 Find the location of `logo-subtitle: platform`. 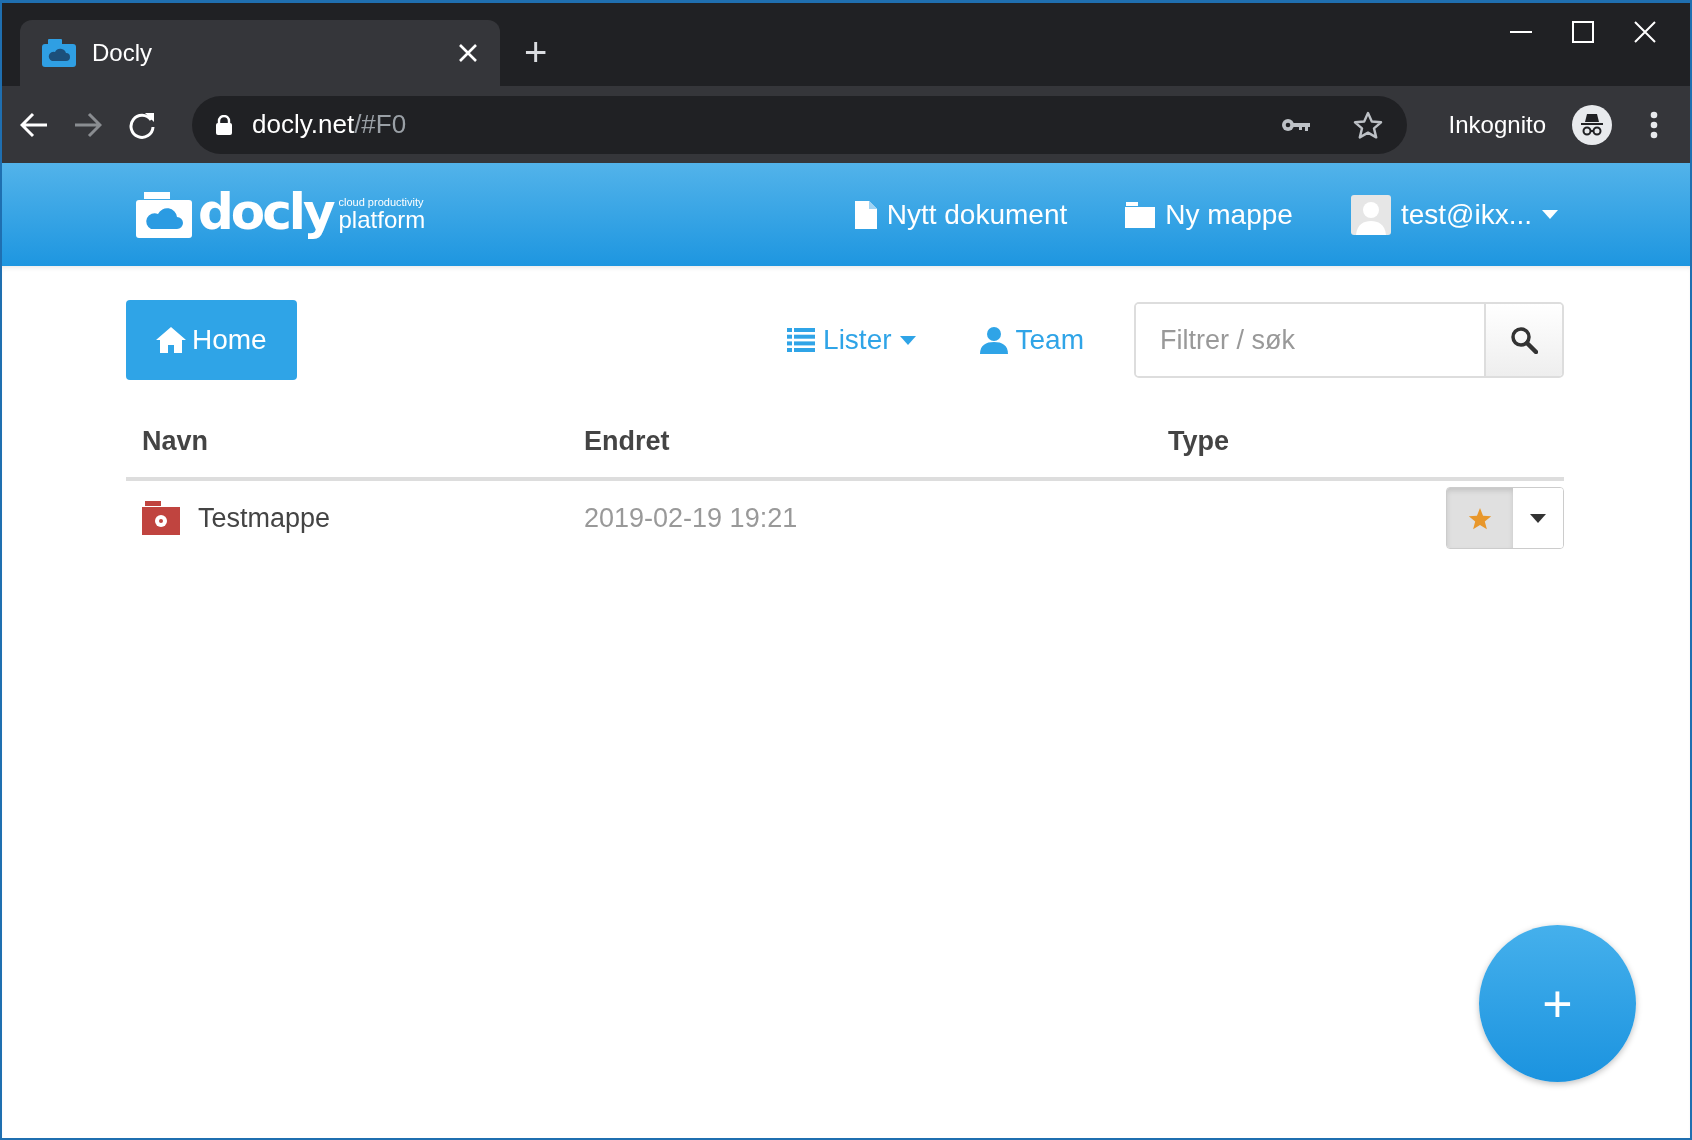

logo-subtitle: platform is located at coordinates (382, 220).